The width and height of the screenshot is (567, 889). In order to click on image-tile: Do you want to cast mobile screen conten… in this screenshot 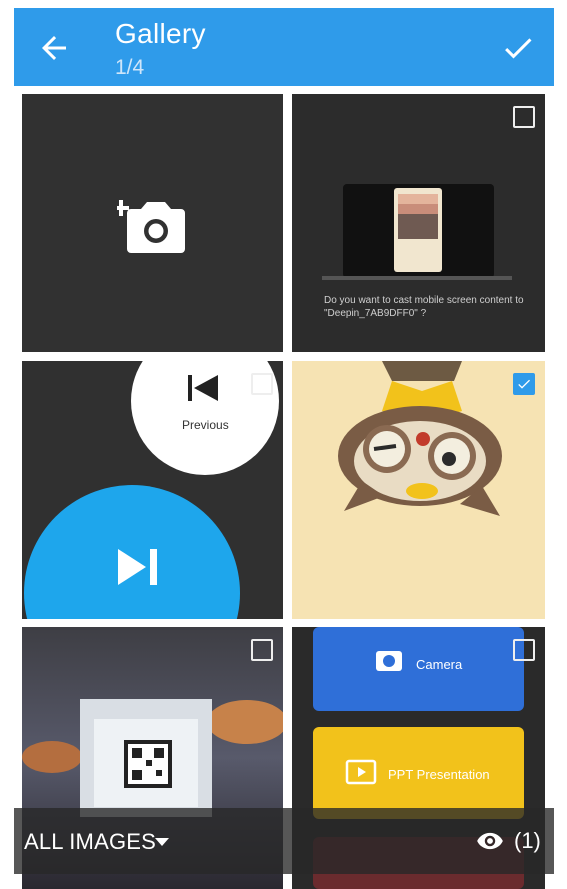, I will do `click(418, 223)`.